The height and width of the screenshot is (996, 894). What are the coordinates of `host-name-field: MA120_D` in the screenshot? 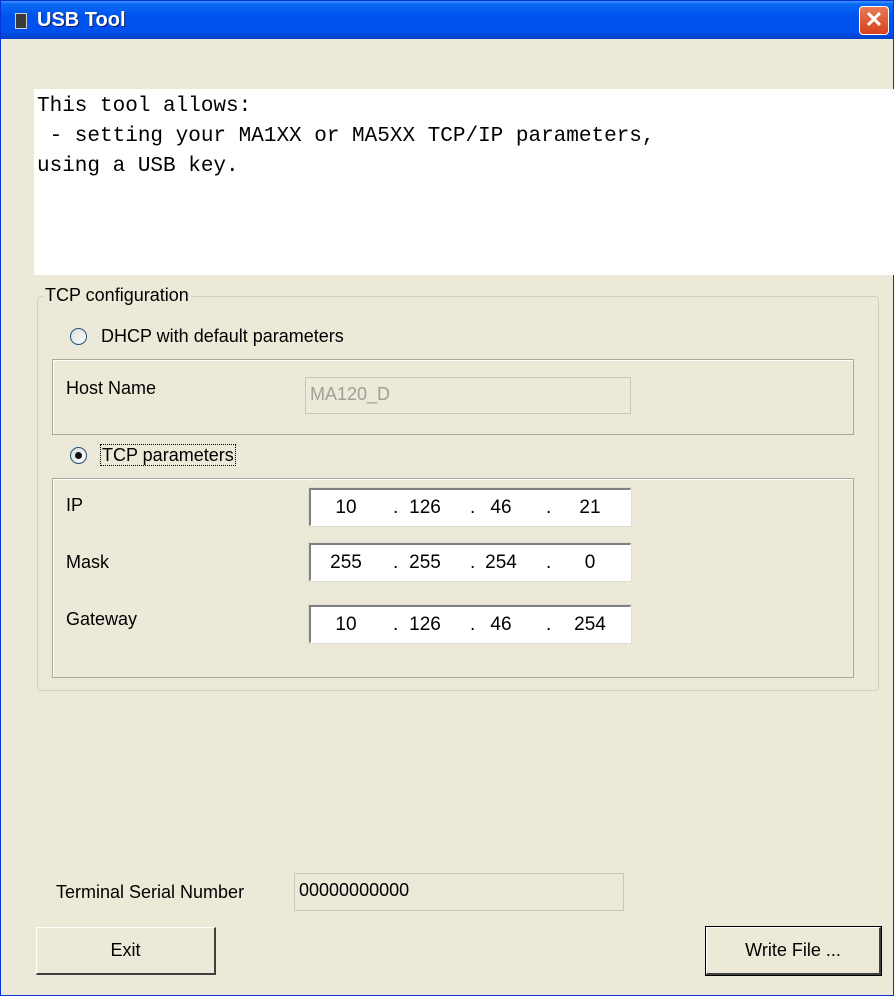 It's located at (468, 395).